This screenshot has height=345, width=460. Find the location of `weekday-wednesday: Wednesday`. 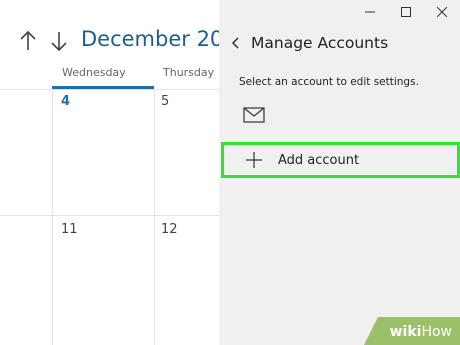

weekday-wednesday: Wednesday is located at coordinates (94, 72).